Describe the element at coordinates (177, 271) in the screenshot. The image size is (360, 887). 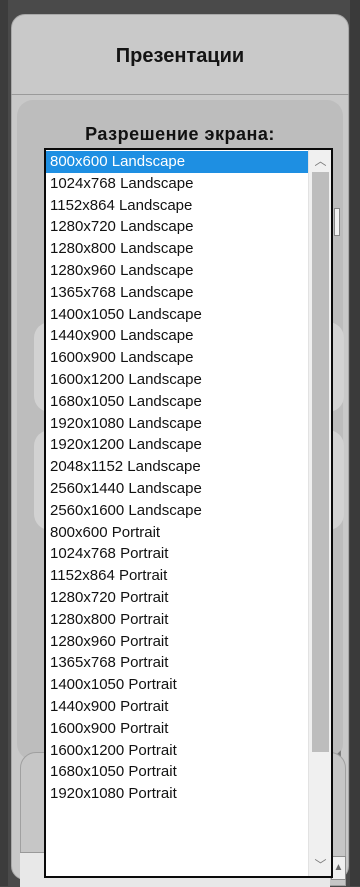
I see `resolution-option: 1280x960 Landscape` at that location.